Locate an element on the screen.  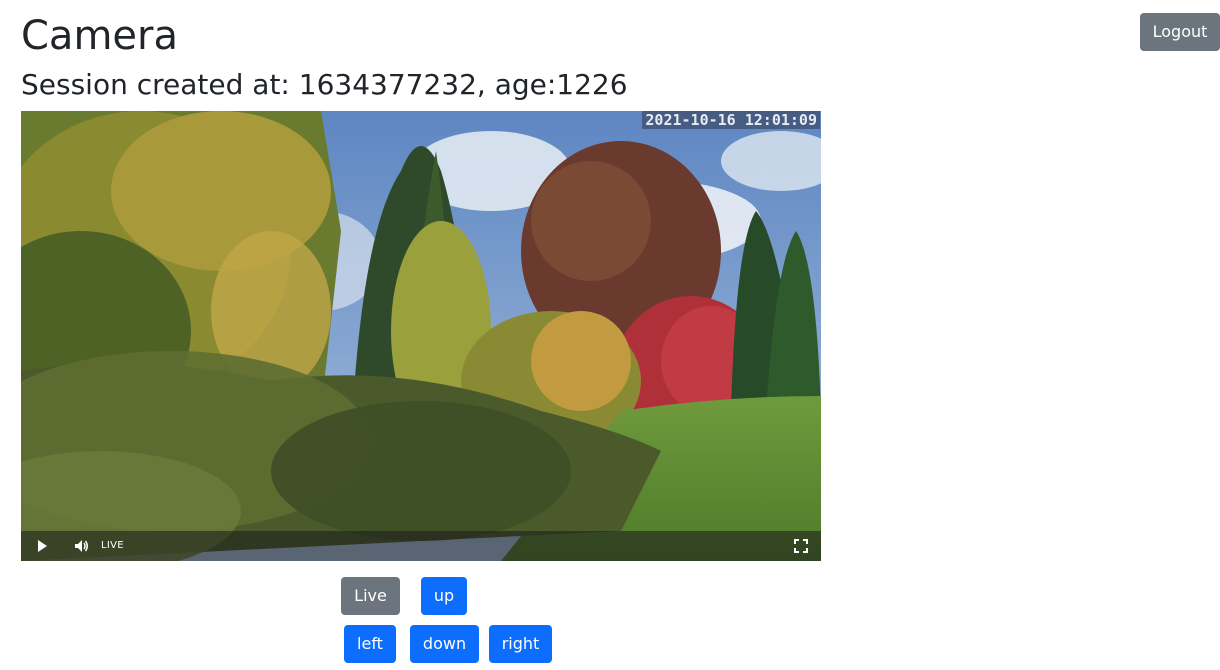
live-button: Live is located at coordinates (370, 596).